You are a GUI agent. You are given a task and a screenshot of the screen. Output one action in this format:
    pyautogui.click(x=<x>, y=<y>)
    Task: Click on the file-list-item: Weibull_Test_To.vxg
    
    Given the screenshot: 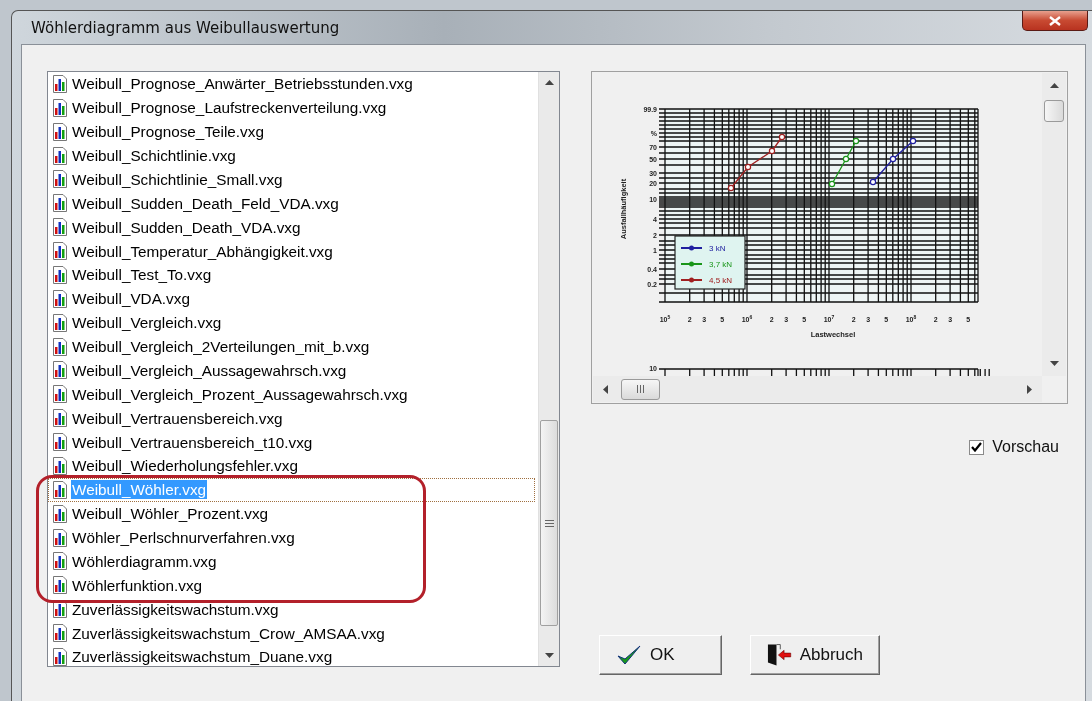 What is the action you would take?
    pyautogui.click(x=291, y=275)
    